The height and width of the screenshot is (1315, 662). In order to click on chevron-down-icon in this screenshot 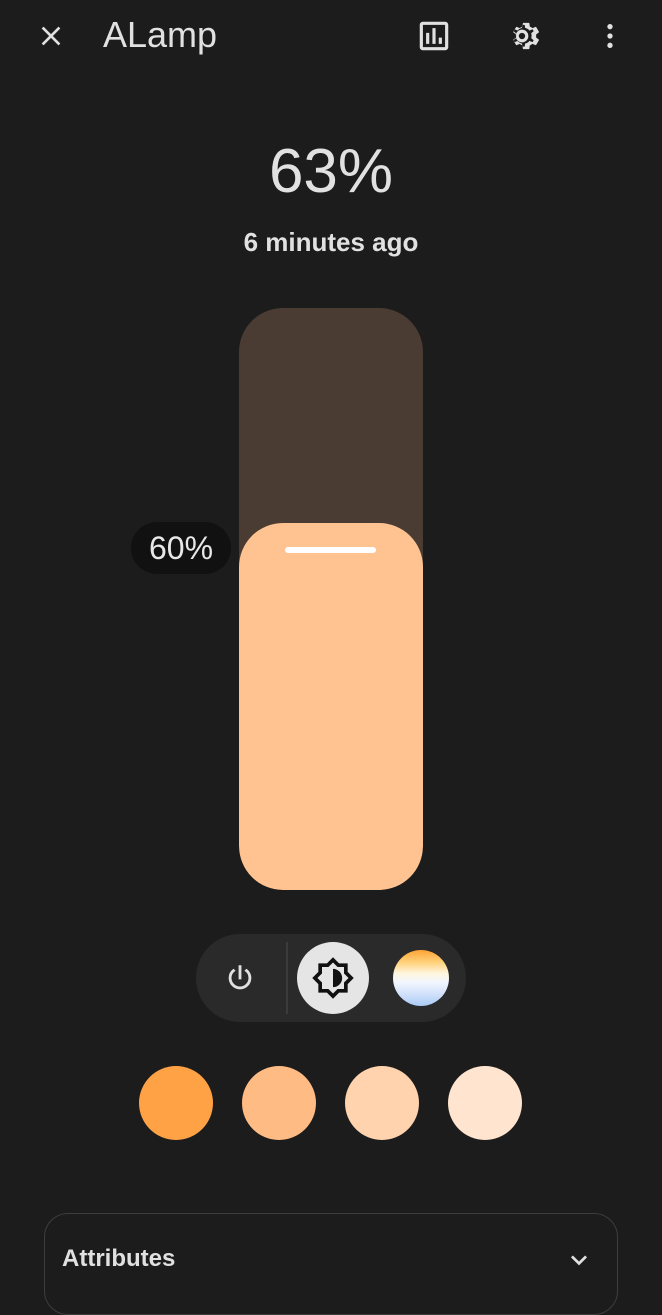, I will do `click(579, 1260)`.